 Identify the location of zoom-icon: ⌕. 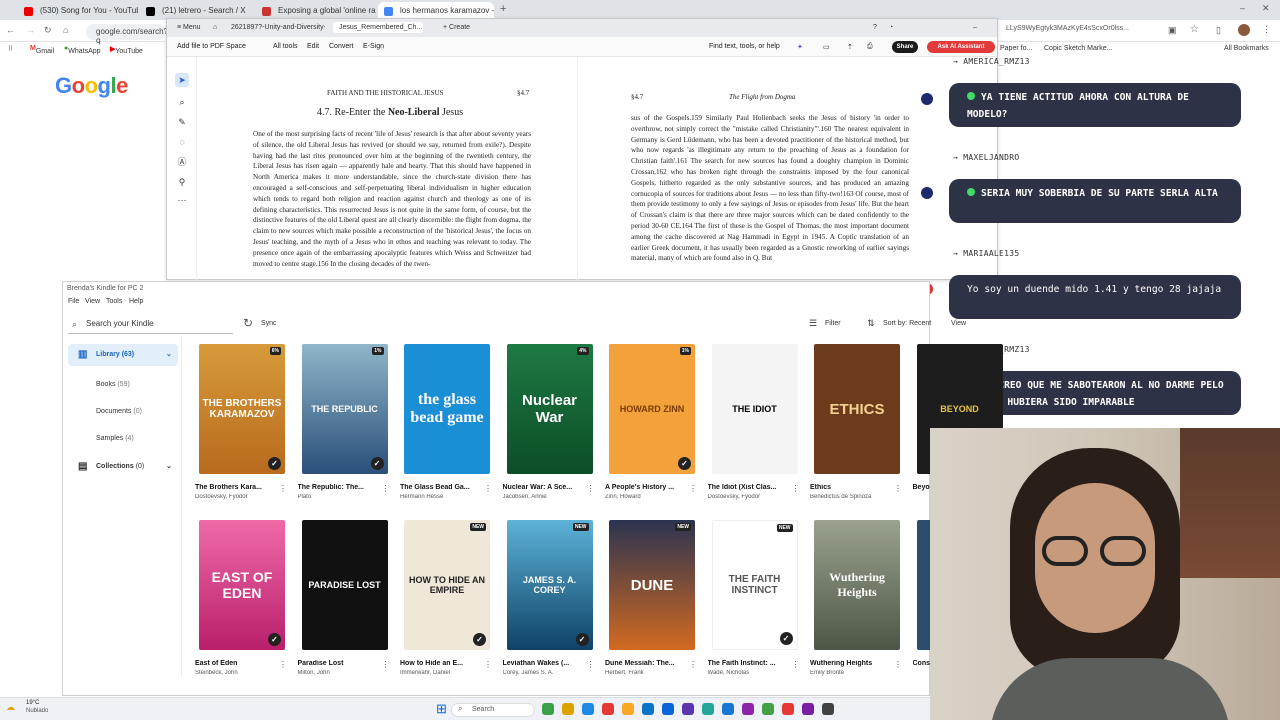
(182, 102).